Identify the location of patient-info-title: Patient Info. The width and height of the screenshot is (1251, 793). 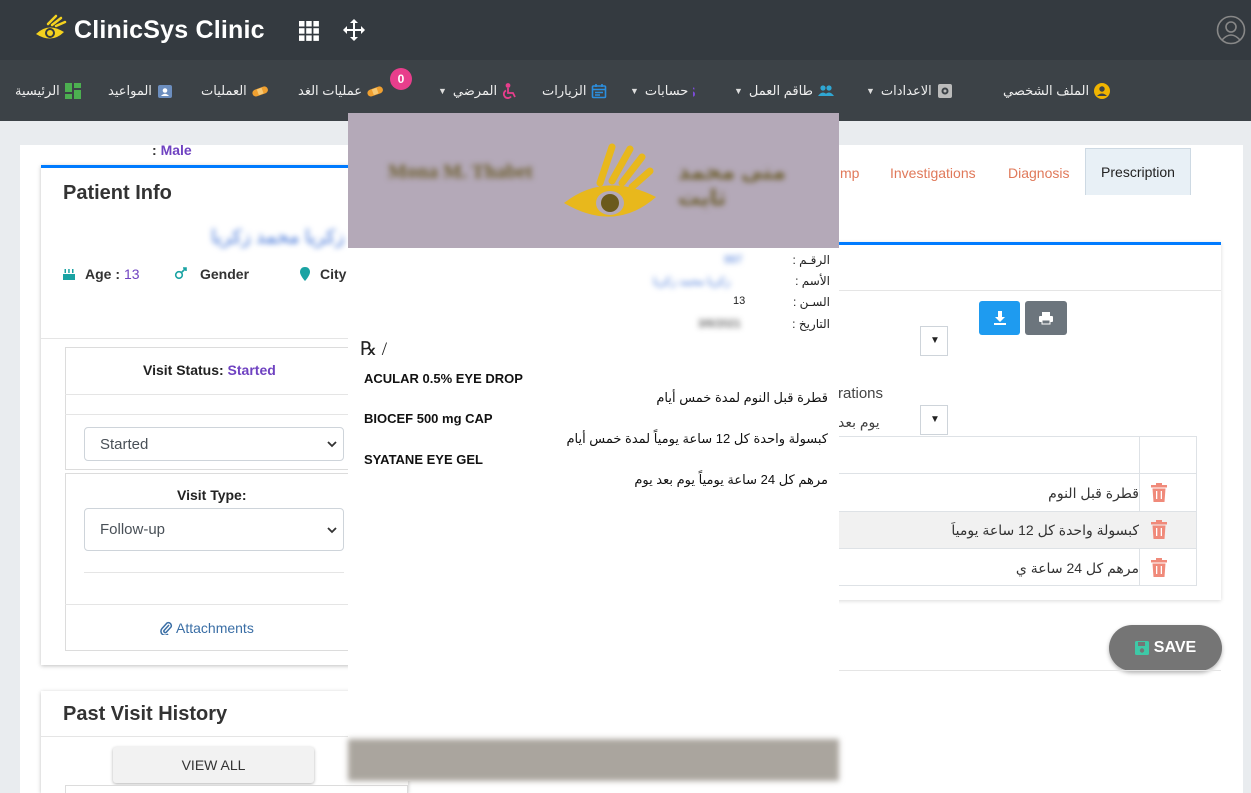
(117, 193).